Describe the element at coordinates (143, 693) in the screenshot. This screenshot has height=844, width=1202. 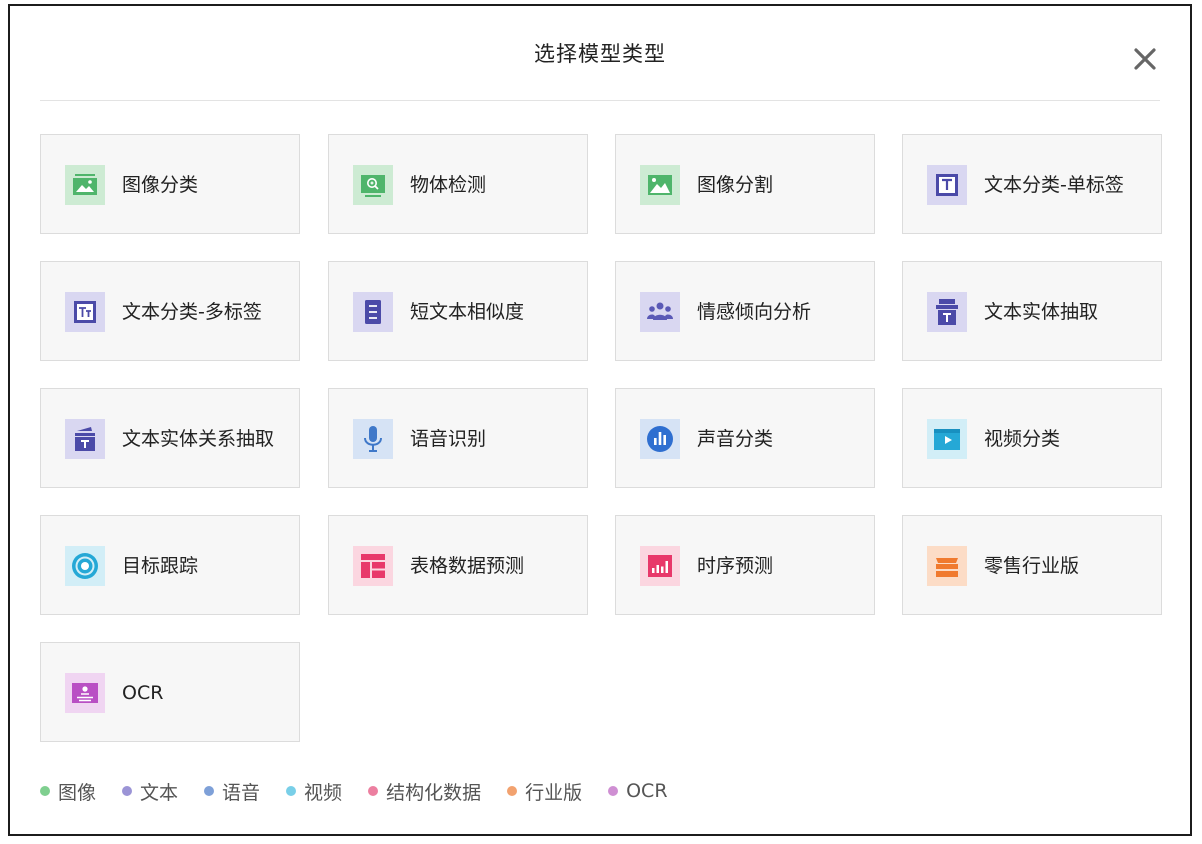
I see `card-label: OCR` at that location.